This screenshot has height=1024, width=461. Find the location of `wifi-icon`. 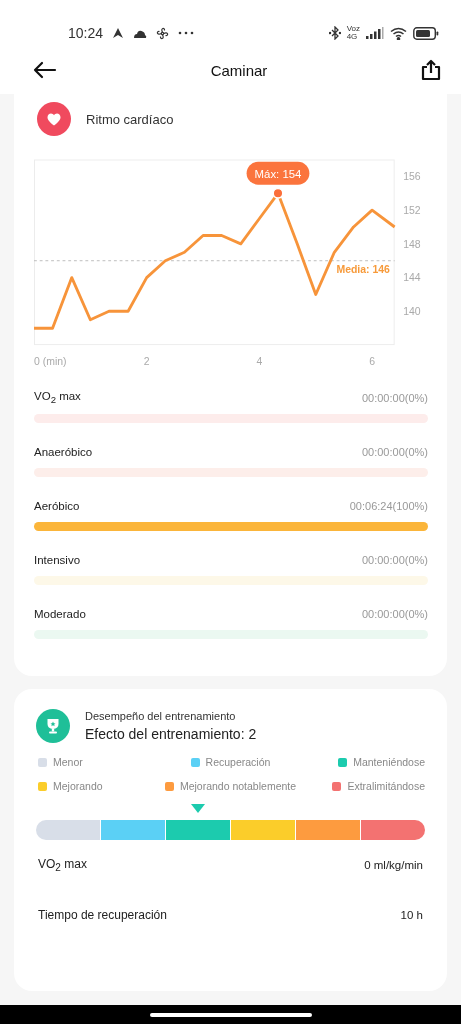

wifi-icon is located at coordinates (398, 33).